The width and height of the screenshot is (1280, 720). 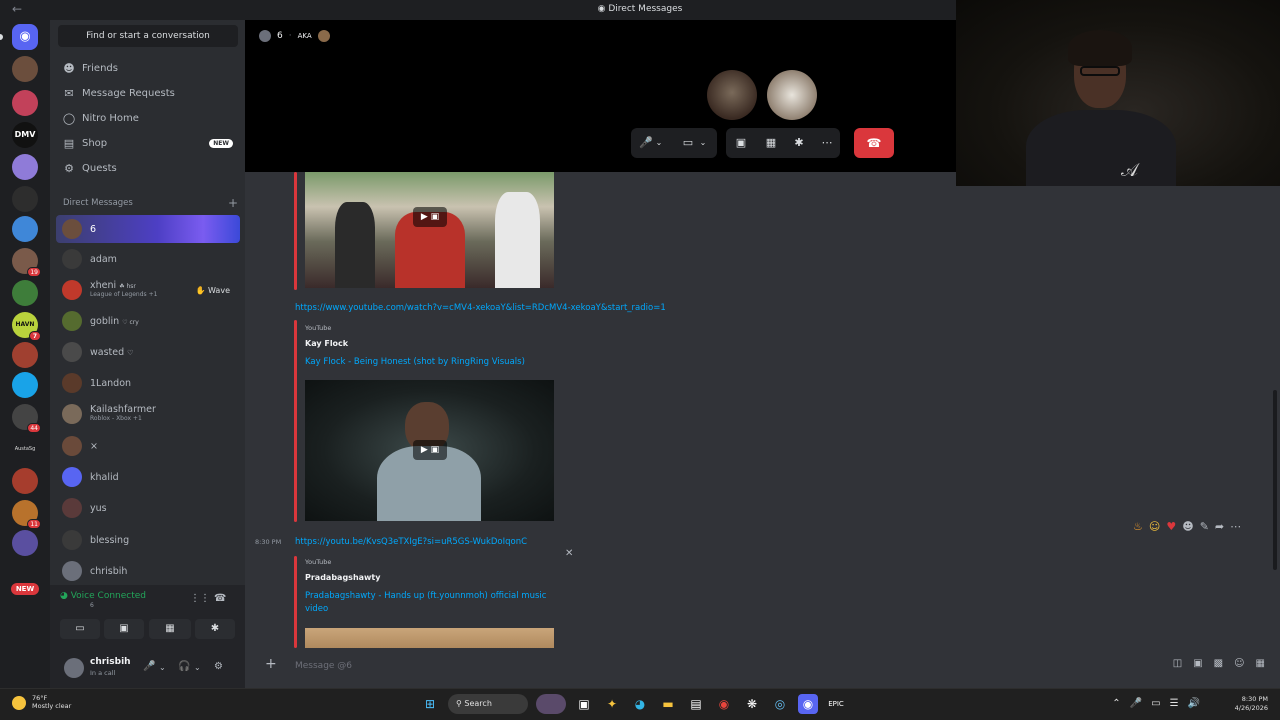 What do you see at coordinates (147, 93) in the screenshot?
I see `nav-message-requests: ✉ Message Requests` at bounding box center [147, 93].